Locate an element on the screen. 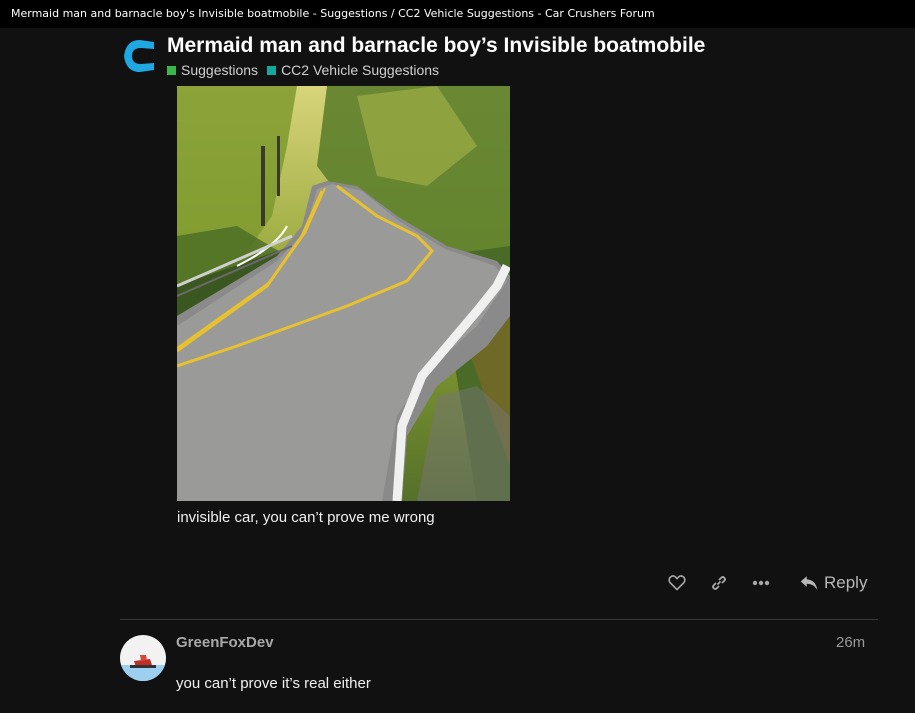 The width and height of the screenshot is (915, 713). category-cc2-vehicle-suggestions: CC2 Vehicle Suggestions is located at coordinates (353, 70).